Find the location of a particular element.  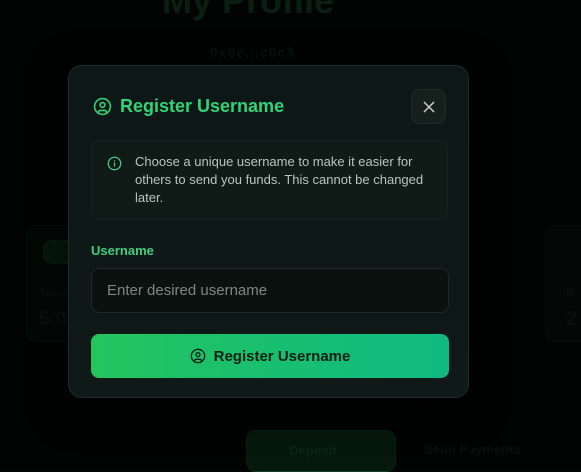

username-label: Username is located at coordinates (122, 250).